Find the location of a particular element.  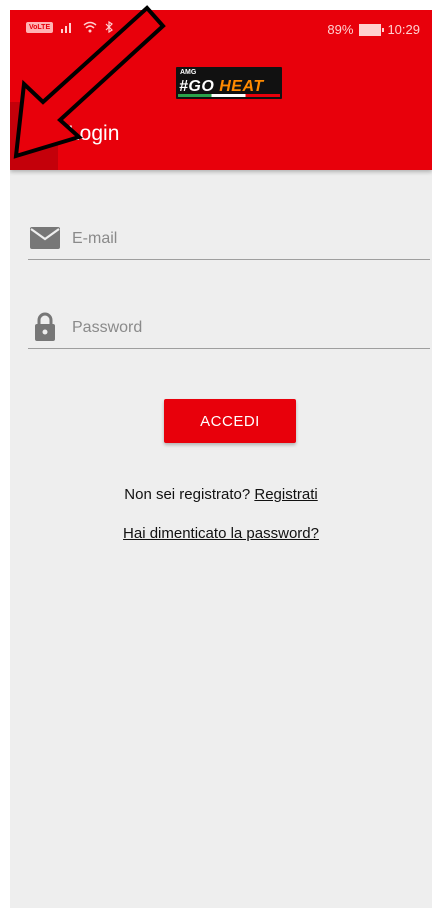

hamburger-menu-icon is located at coordinates (34, 136).